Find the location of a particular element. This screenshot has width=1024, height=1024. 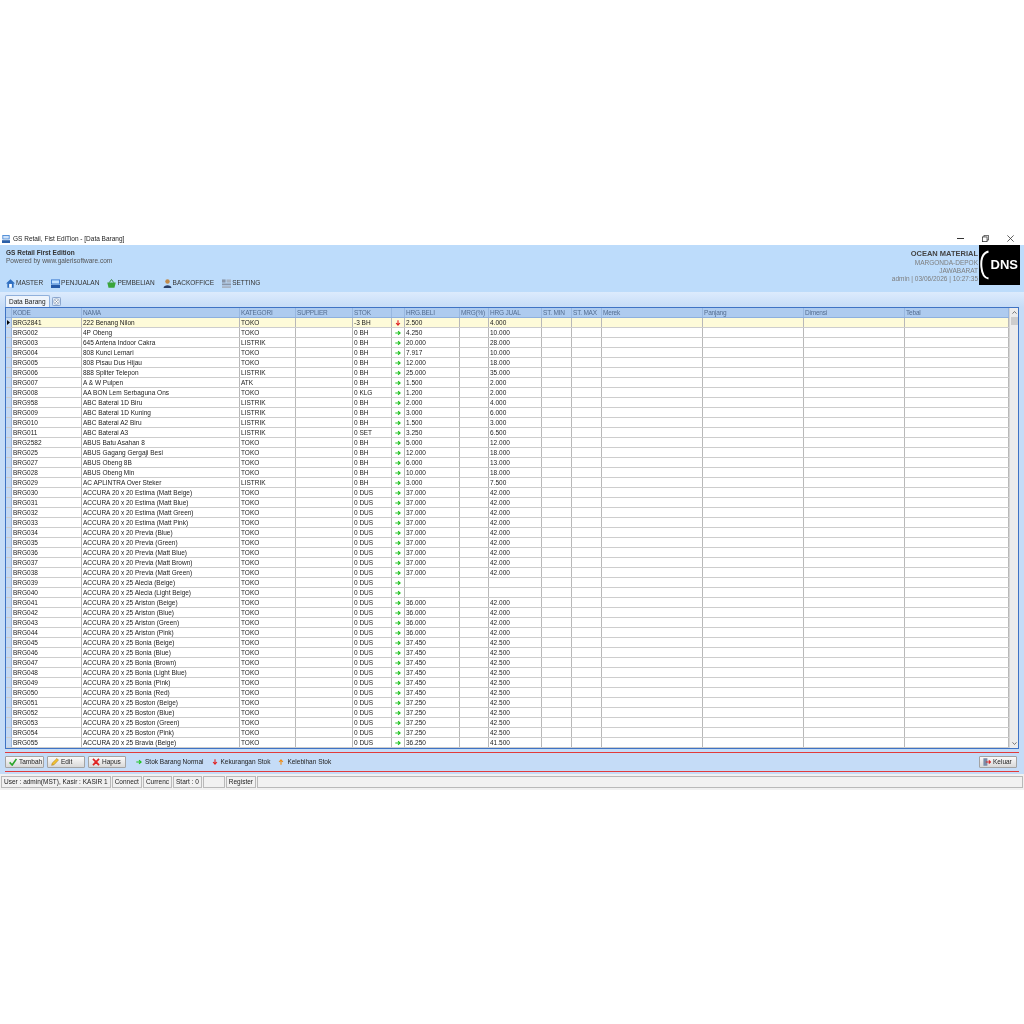

pencil-icon is located at coordinates (55, 762).